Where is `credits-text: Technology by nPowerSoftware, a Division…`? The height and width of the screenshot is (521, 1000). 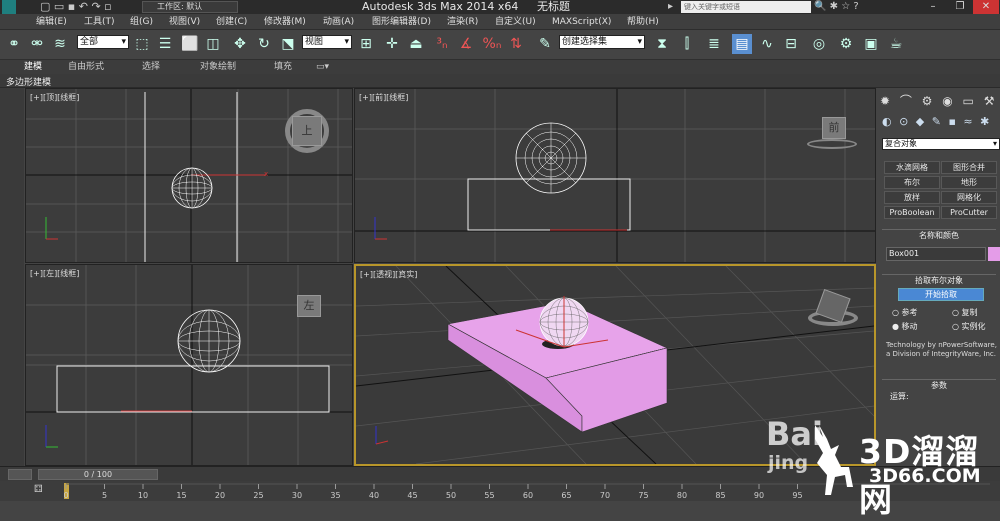 credits-text: Technology by nPowerSoftware, a Division… is located at coordinates (941, 349).